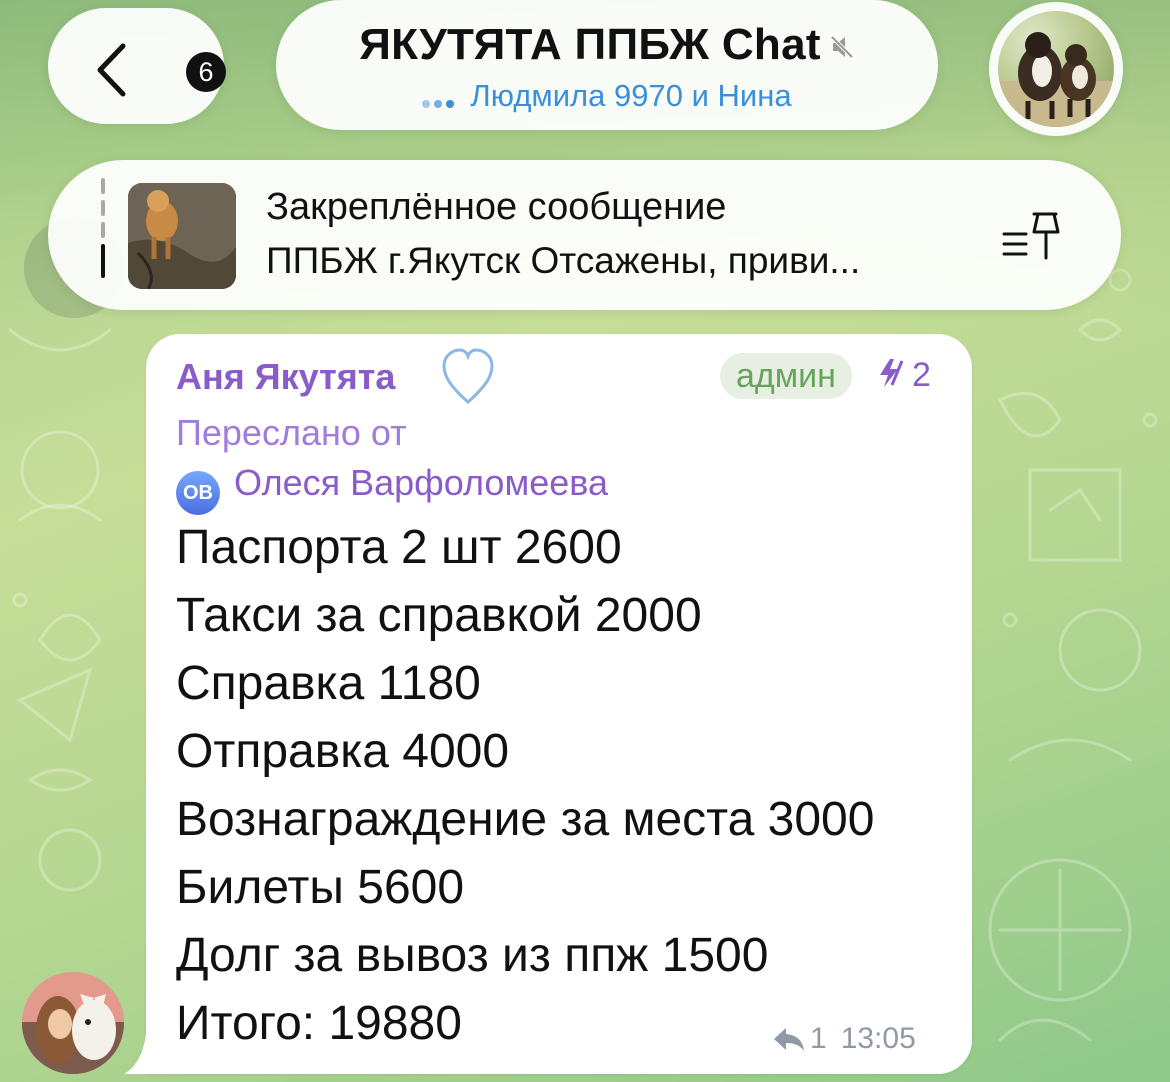  What do you see at coordinates (285, 377) in the screenshot?
I see `sender-name: Аня Якутята` at bounding box center [285, 377].